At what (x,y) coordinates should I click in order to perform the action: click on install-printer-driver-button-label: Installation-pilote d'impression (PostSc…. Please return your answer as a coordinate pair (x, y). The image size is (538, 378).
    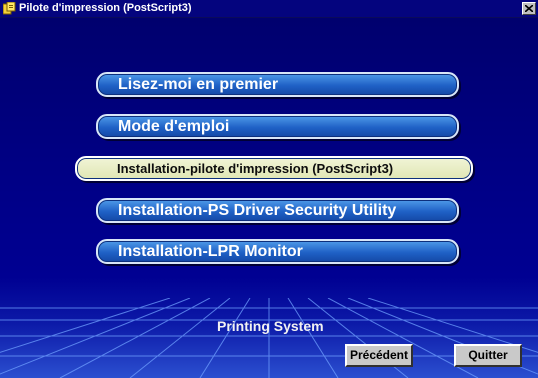
    Looking at the image, I should click on (255, 168).